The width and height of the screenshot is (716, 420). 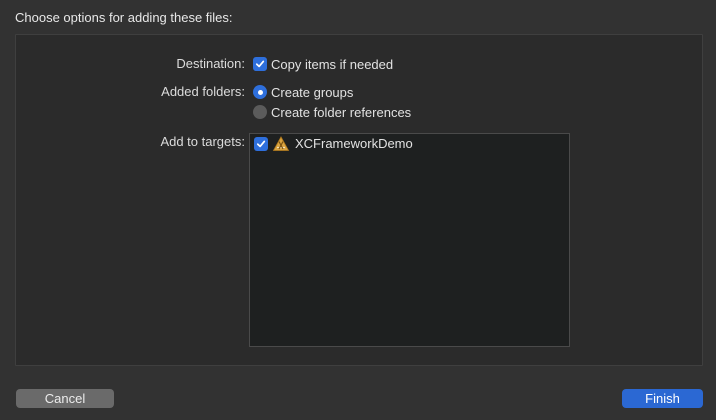 I want to click on cancel-button: Cancel, so click(x=65, y=398).